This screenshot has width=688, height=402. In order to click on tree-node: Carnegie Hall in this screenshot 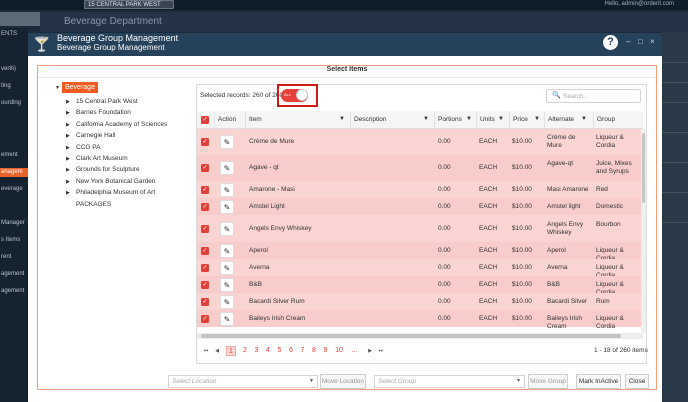, I will do `click(95, 136)`.